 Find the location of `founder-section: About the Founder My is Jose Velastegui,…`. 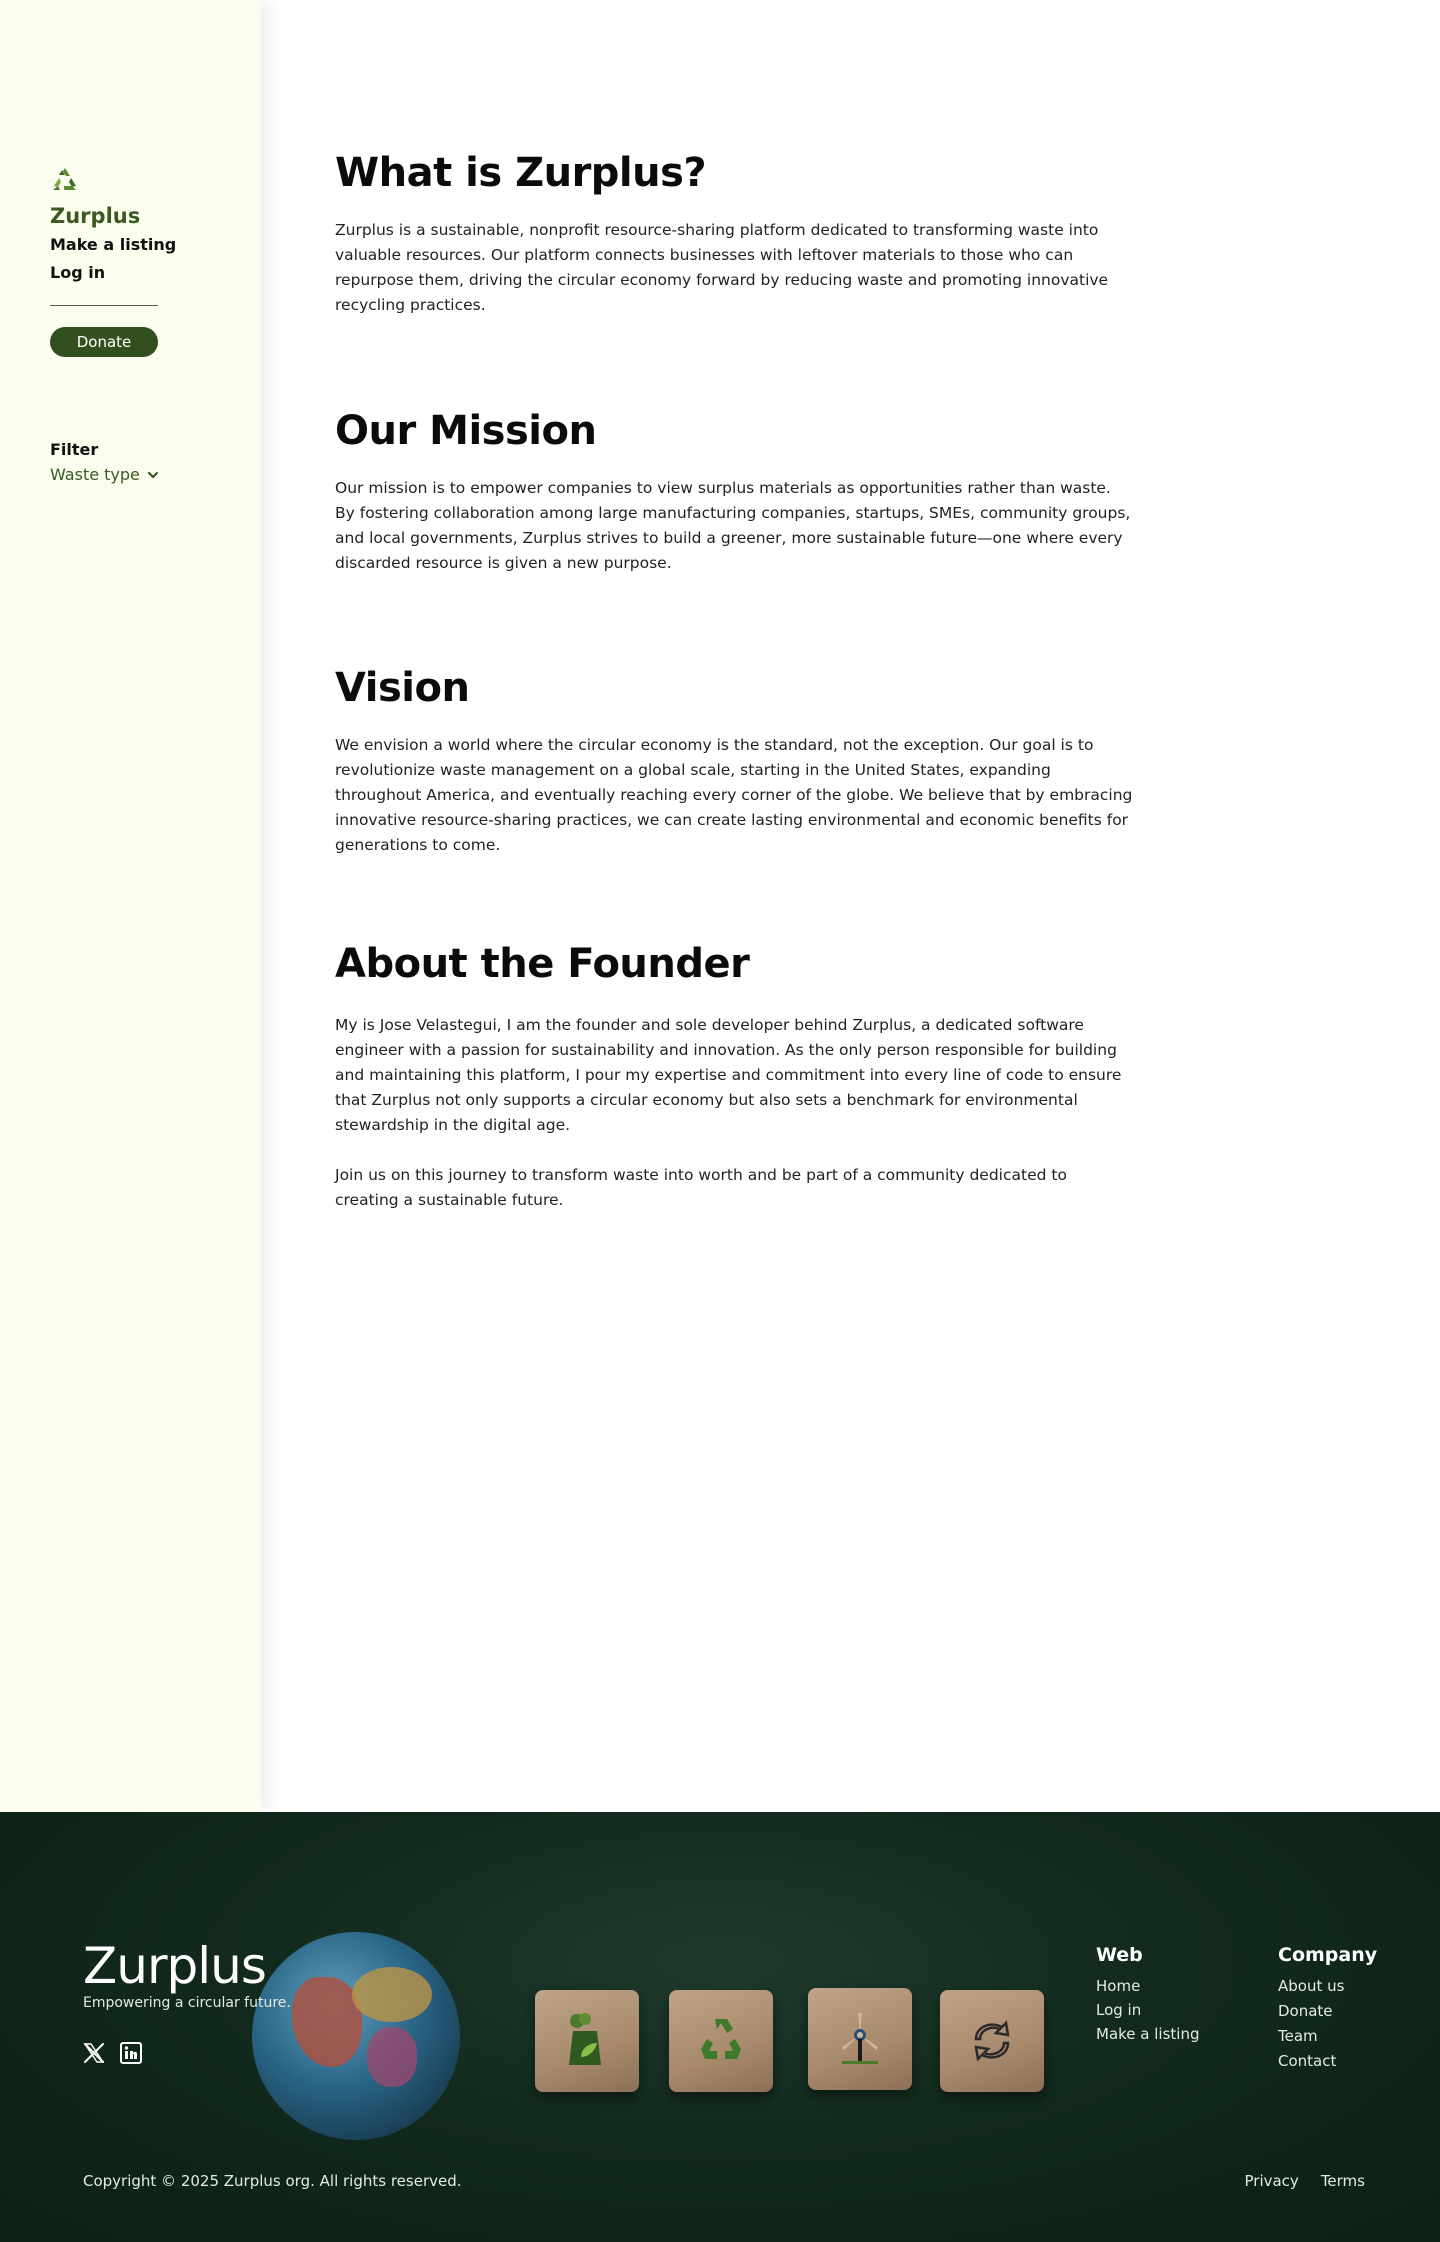

founder-section: About the Founder My is Jose Velastegui,… is located at coordinates (735, 1077).